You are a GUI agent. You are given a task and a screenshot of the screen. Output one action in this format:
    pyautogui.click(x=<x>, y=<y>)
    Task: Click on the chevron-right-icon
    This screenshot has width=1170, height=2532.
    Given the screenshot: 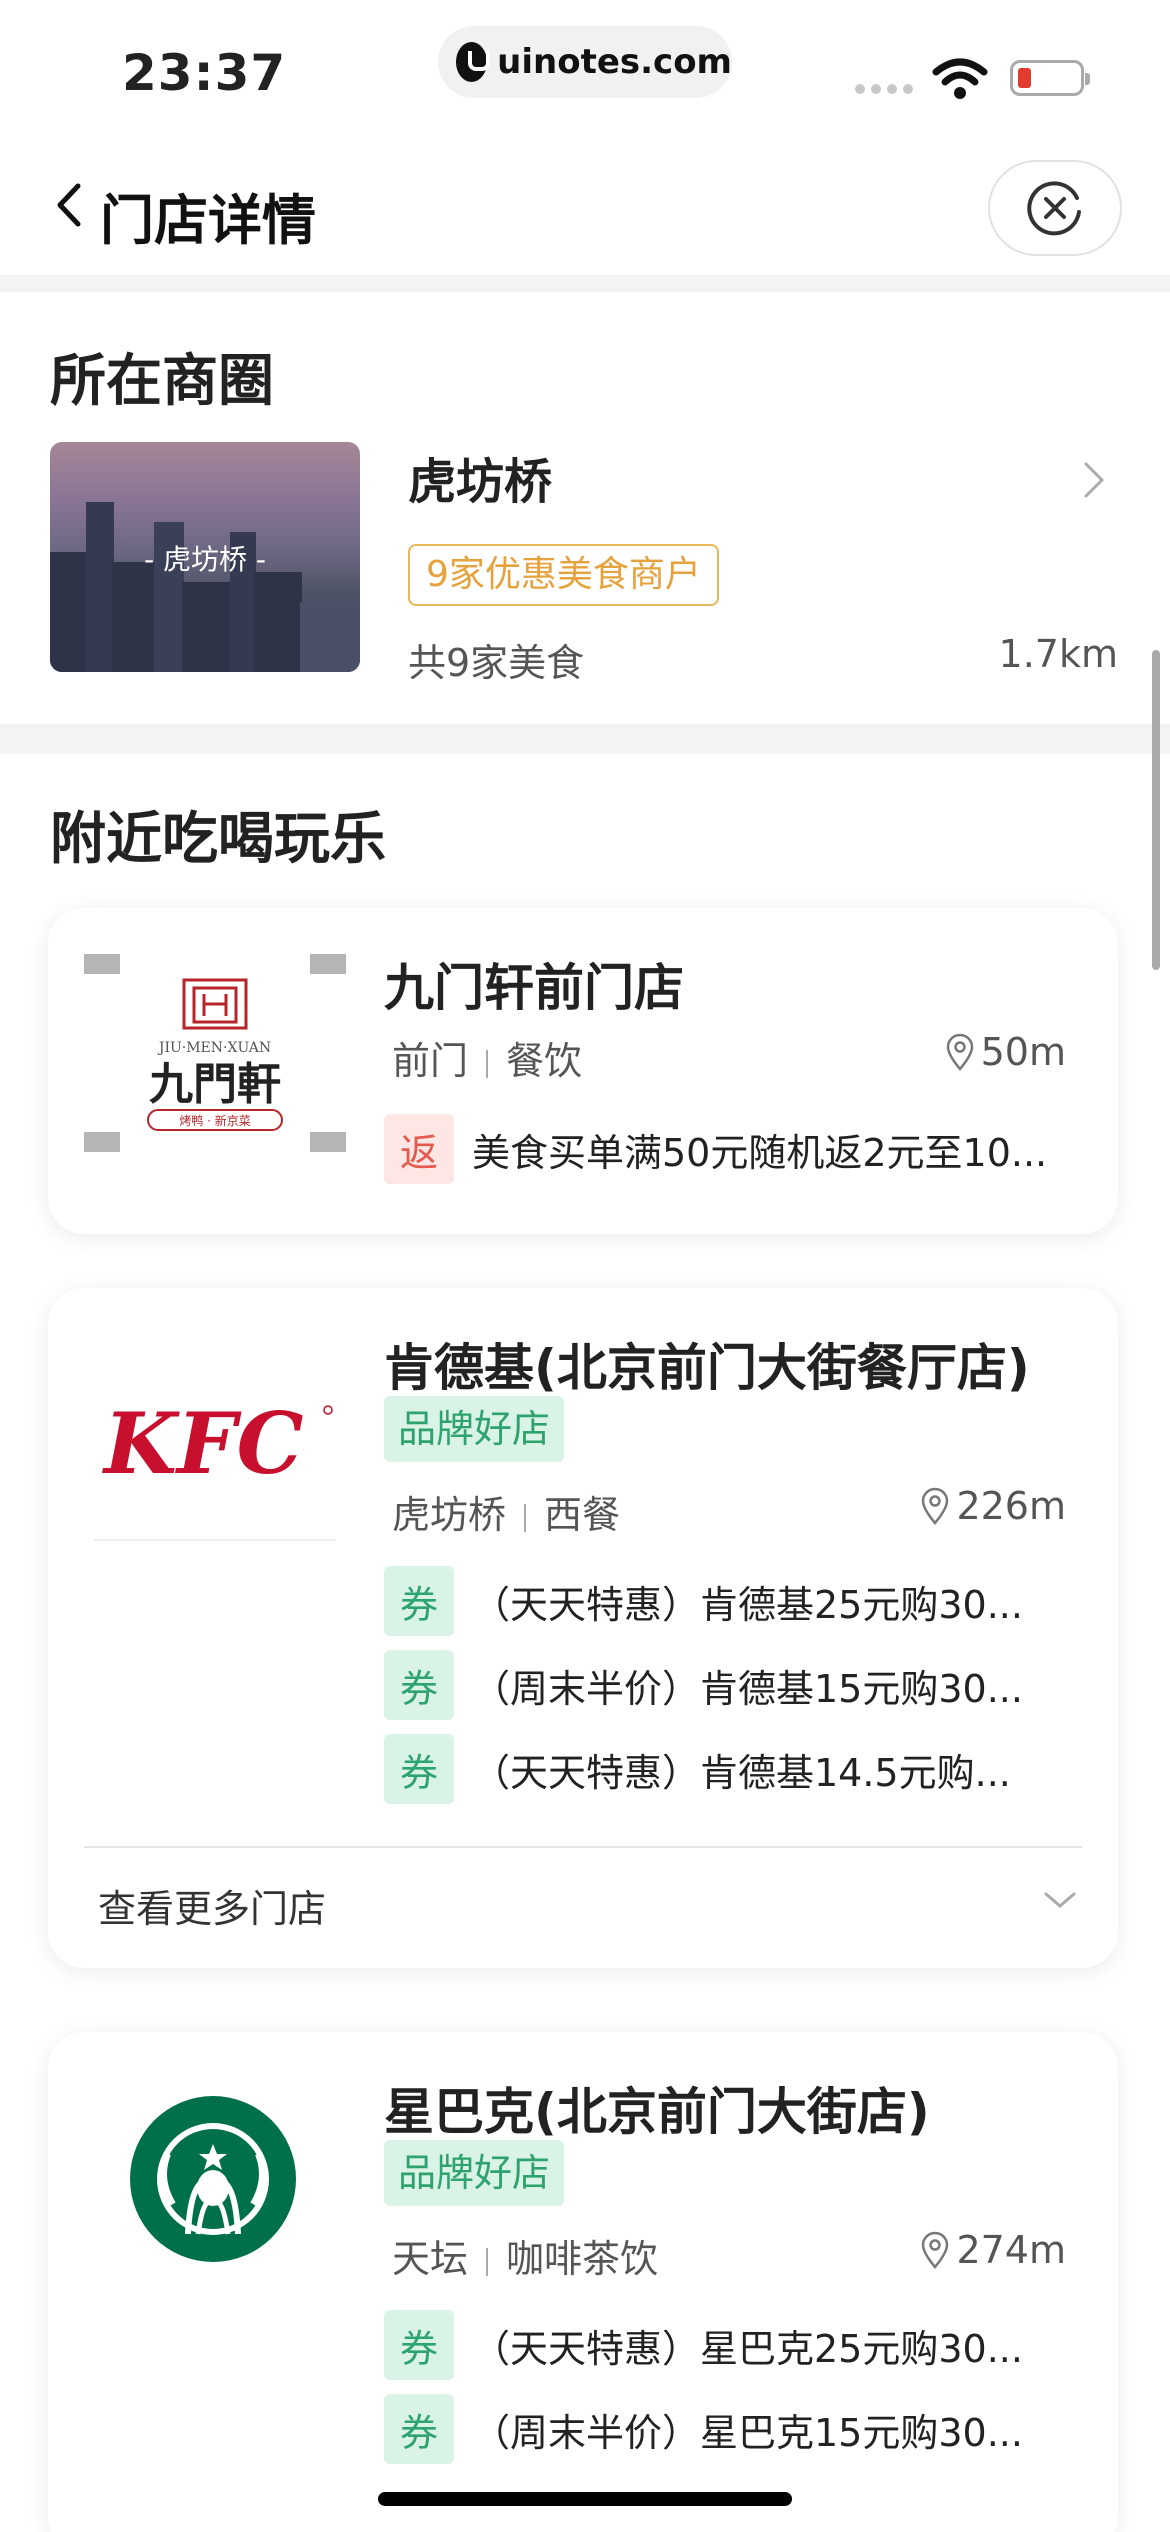 What is the action you would take?
    pyautogui.click(x=1094, y=480)
    